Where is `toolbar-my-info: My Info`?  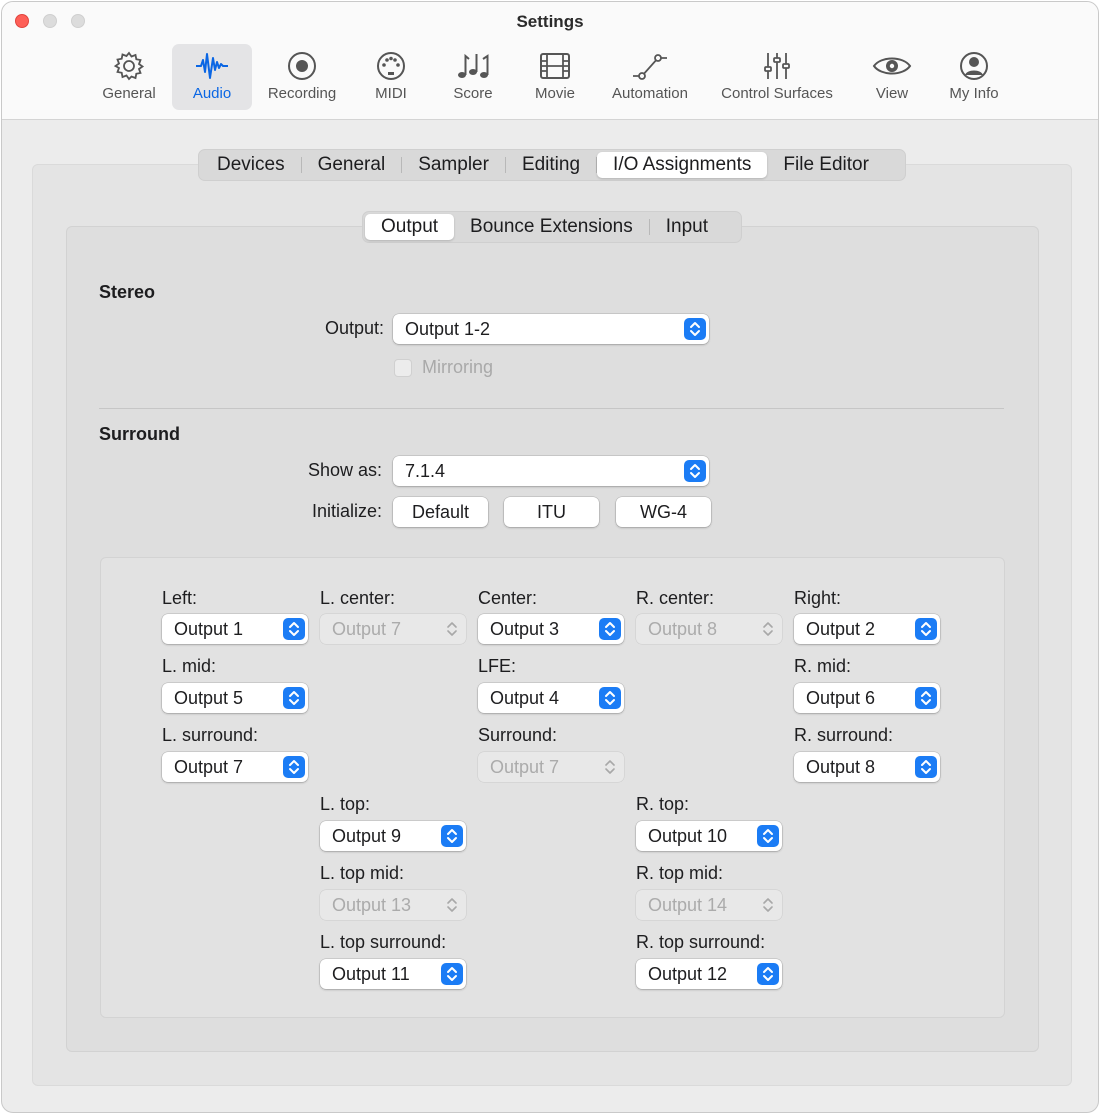 toolbar-my-info: My Info is located at coordinates (974, 77).